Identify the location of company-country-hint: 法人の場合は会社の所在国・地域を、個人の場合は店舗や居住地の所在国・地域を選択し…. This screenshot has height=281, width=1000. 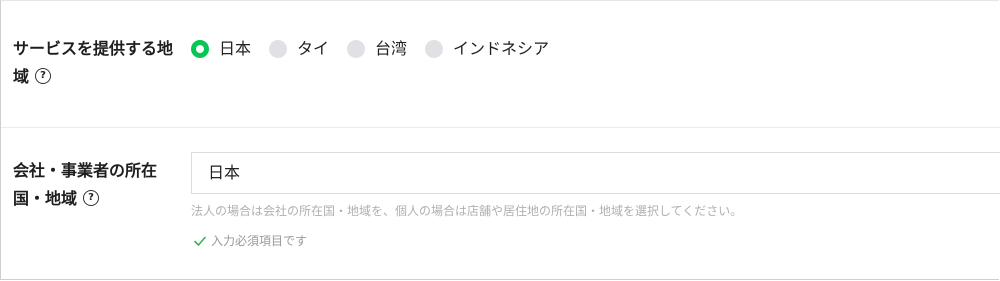
(467, 211).